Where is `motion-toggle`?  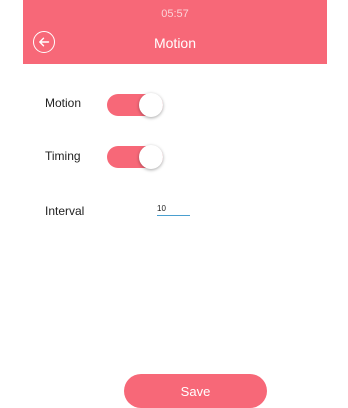 motion-toggle is located at coordinates (135, 105).